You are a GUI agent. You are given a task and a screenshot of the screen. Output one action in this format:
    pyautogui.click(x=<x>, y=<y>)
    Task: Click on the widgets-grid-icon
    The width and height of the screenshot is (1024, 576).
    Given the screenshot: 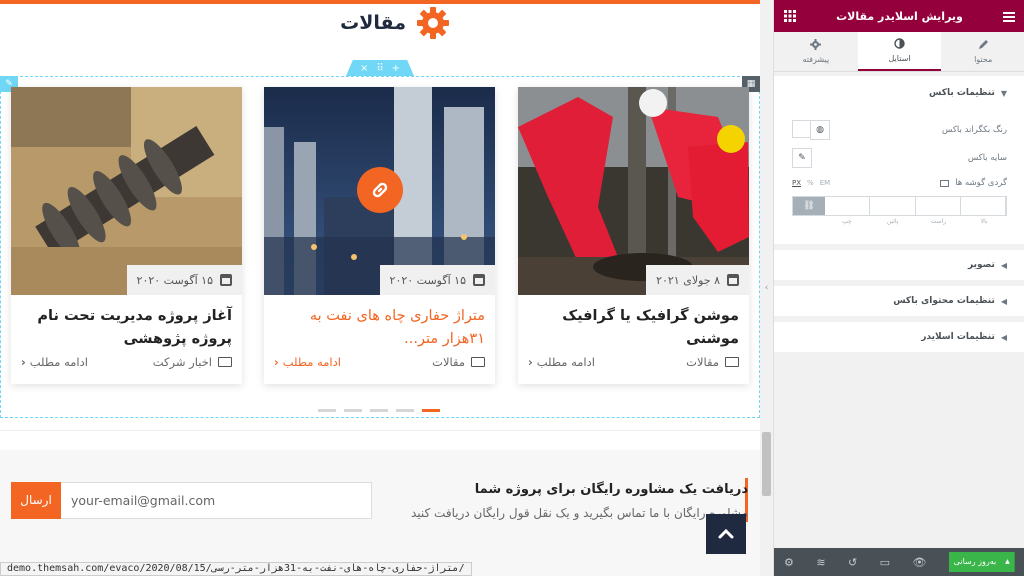 What is the action you would take?
    pyautogui.click(x=790, y=16)
    